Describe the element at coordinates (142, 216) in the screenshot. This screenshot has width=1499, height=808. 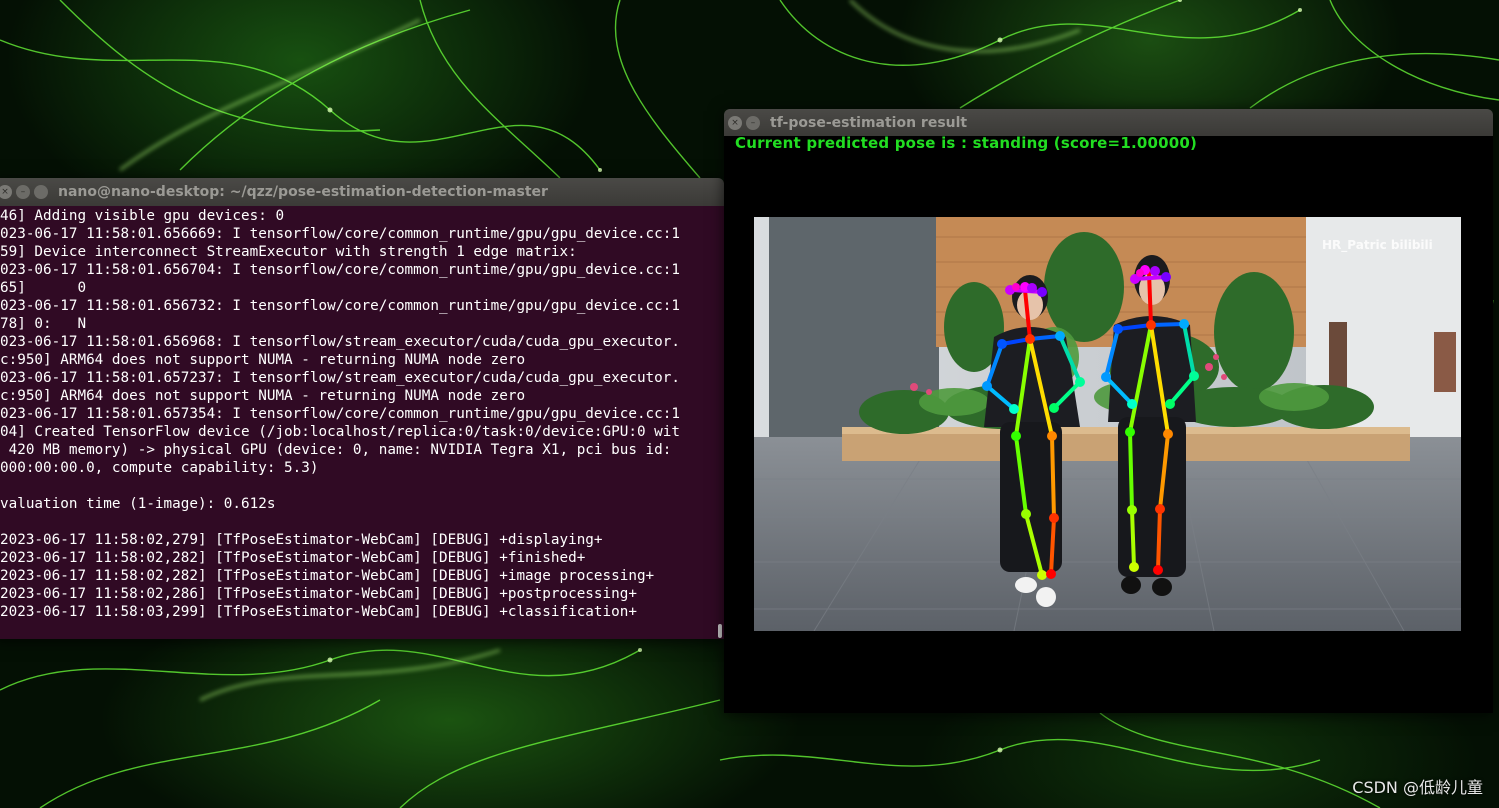
I see `terminal-line: 46] Adding visible gpu devices: 0` at that location.